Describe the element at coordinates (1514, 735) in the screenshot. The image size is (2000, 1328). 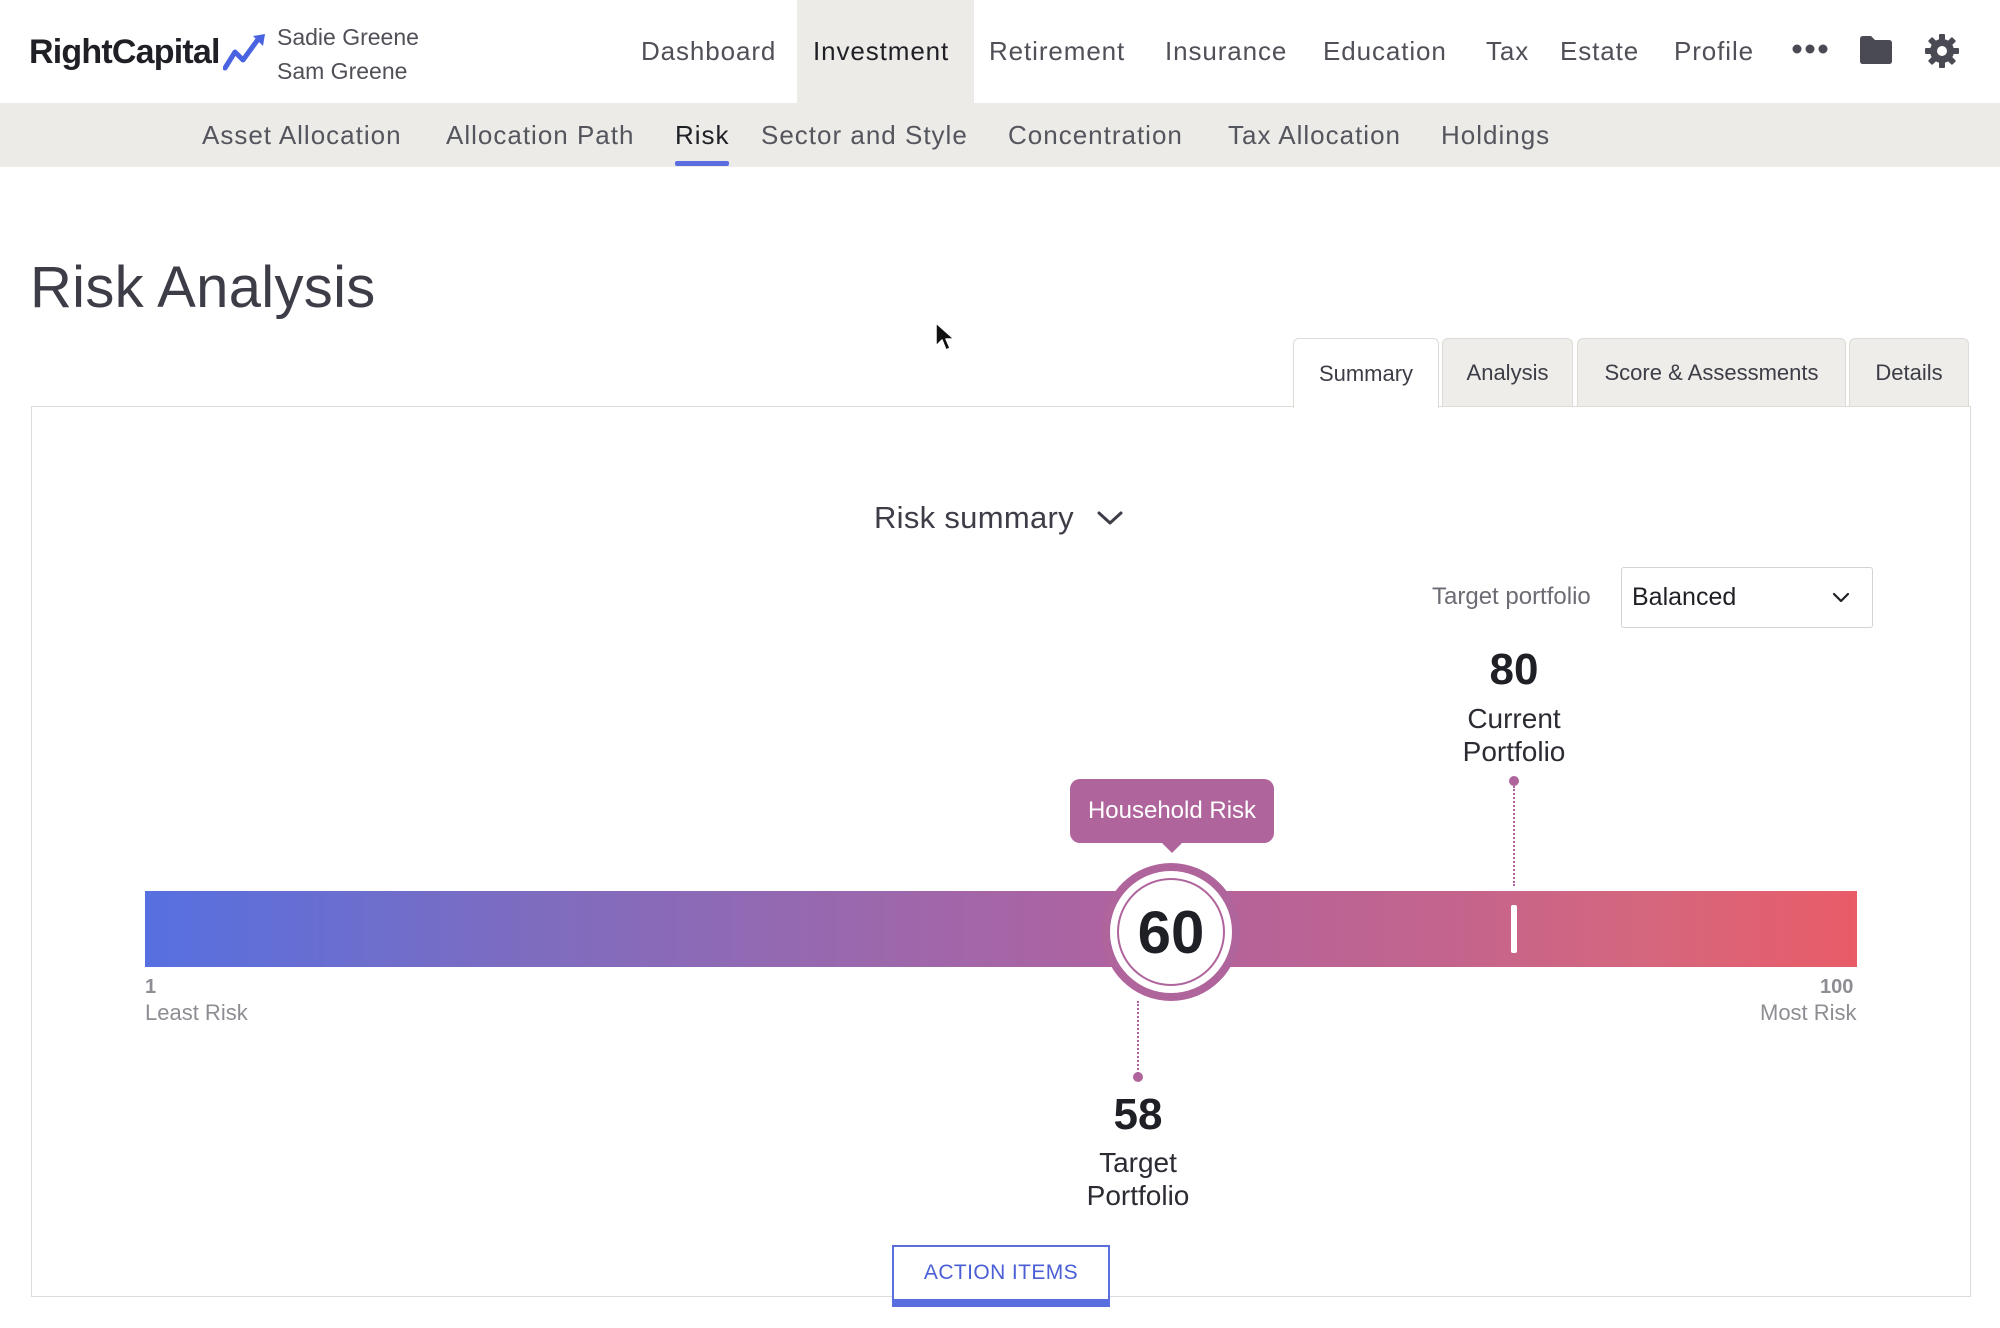
I see `current-portfolio-caption: Current Portfolio` at that location.